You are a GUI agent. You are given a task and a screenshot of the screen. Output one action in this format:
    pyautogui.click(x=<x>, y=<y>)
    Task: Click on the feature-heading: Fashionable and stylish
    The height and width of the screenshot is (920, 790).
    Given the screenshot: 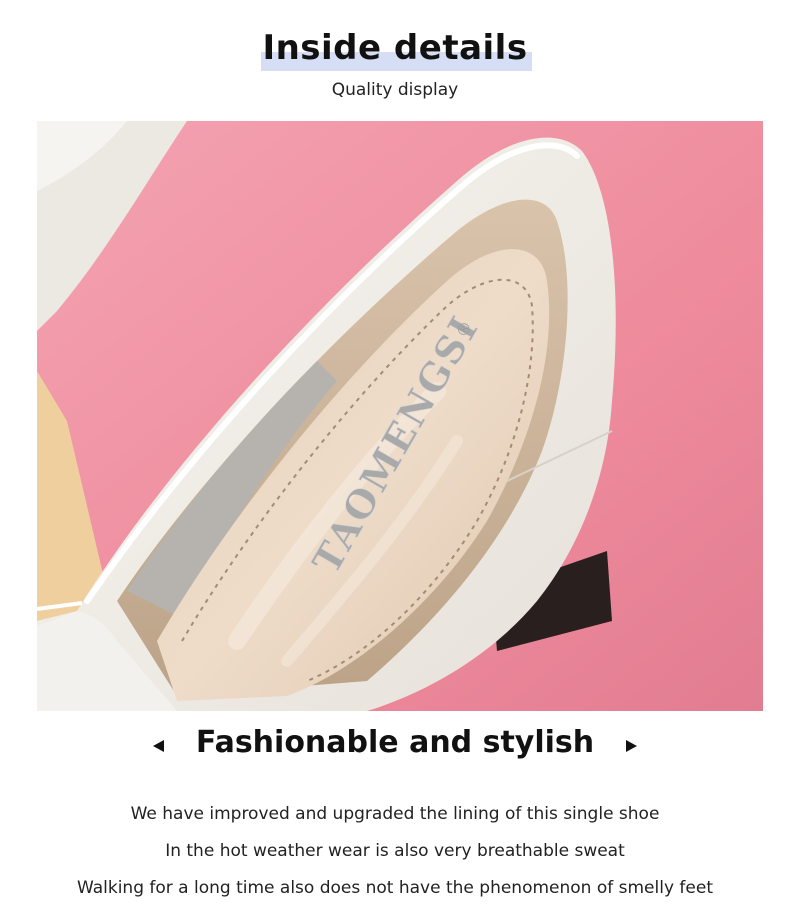 What is the action you would take?
    pyautogui.click(x=395, y=742)
    